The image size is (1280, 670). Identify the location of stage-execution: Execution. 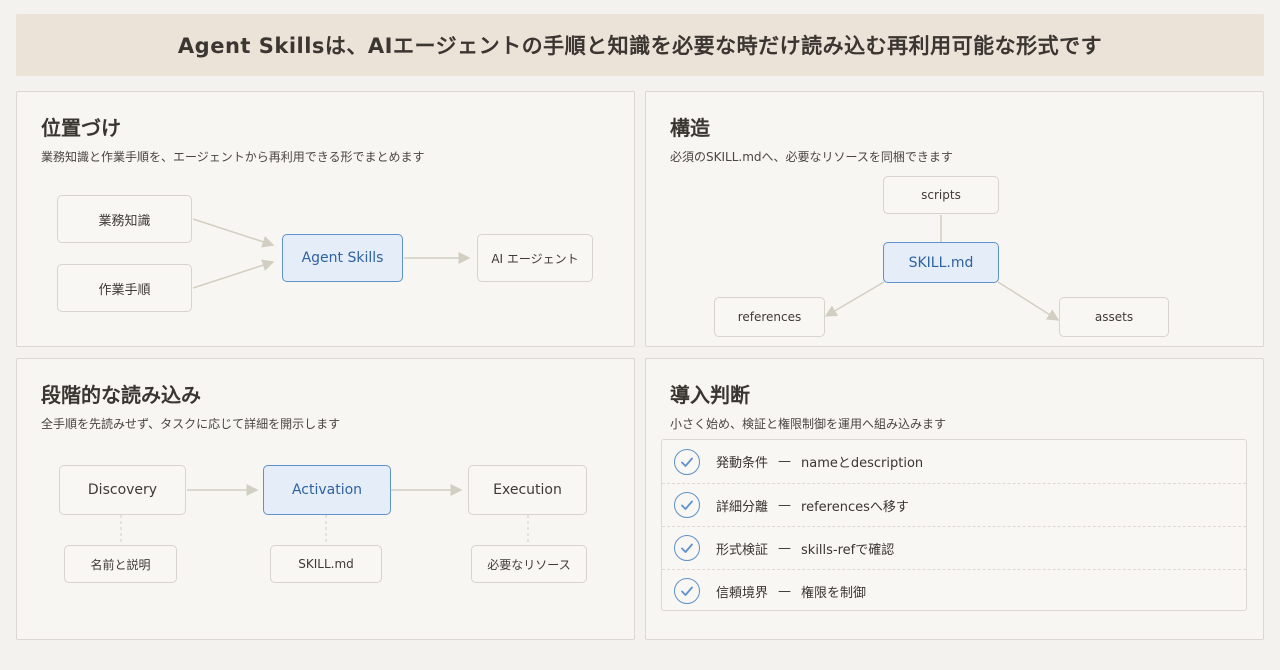
(527, 490).